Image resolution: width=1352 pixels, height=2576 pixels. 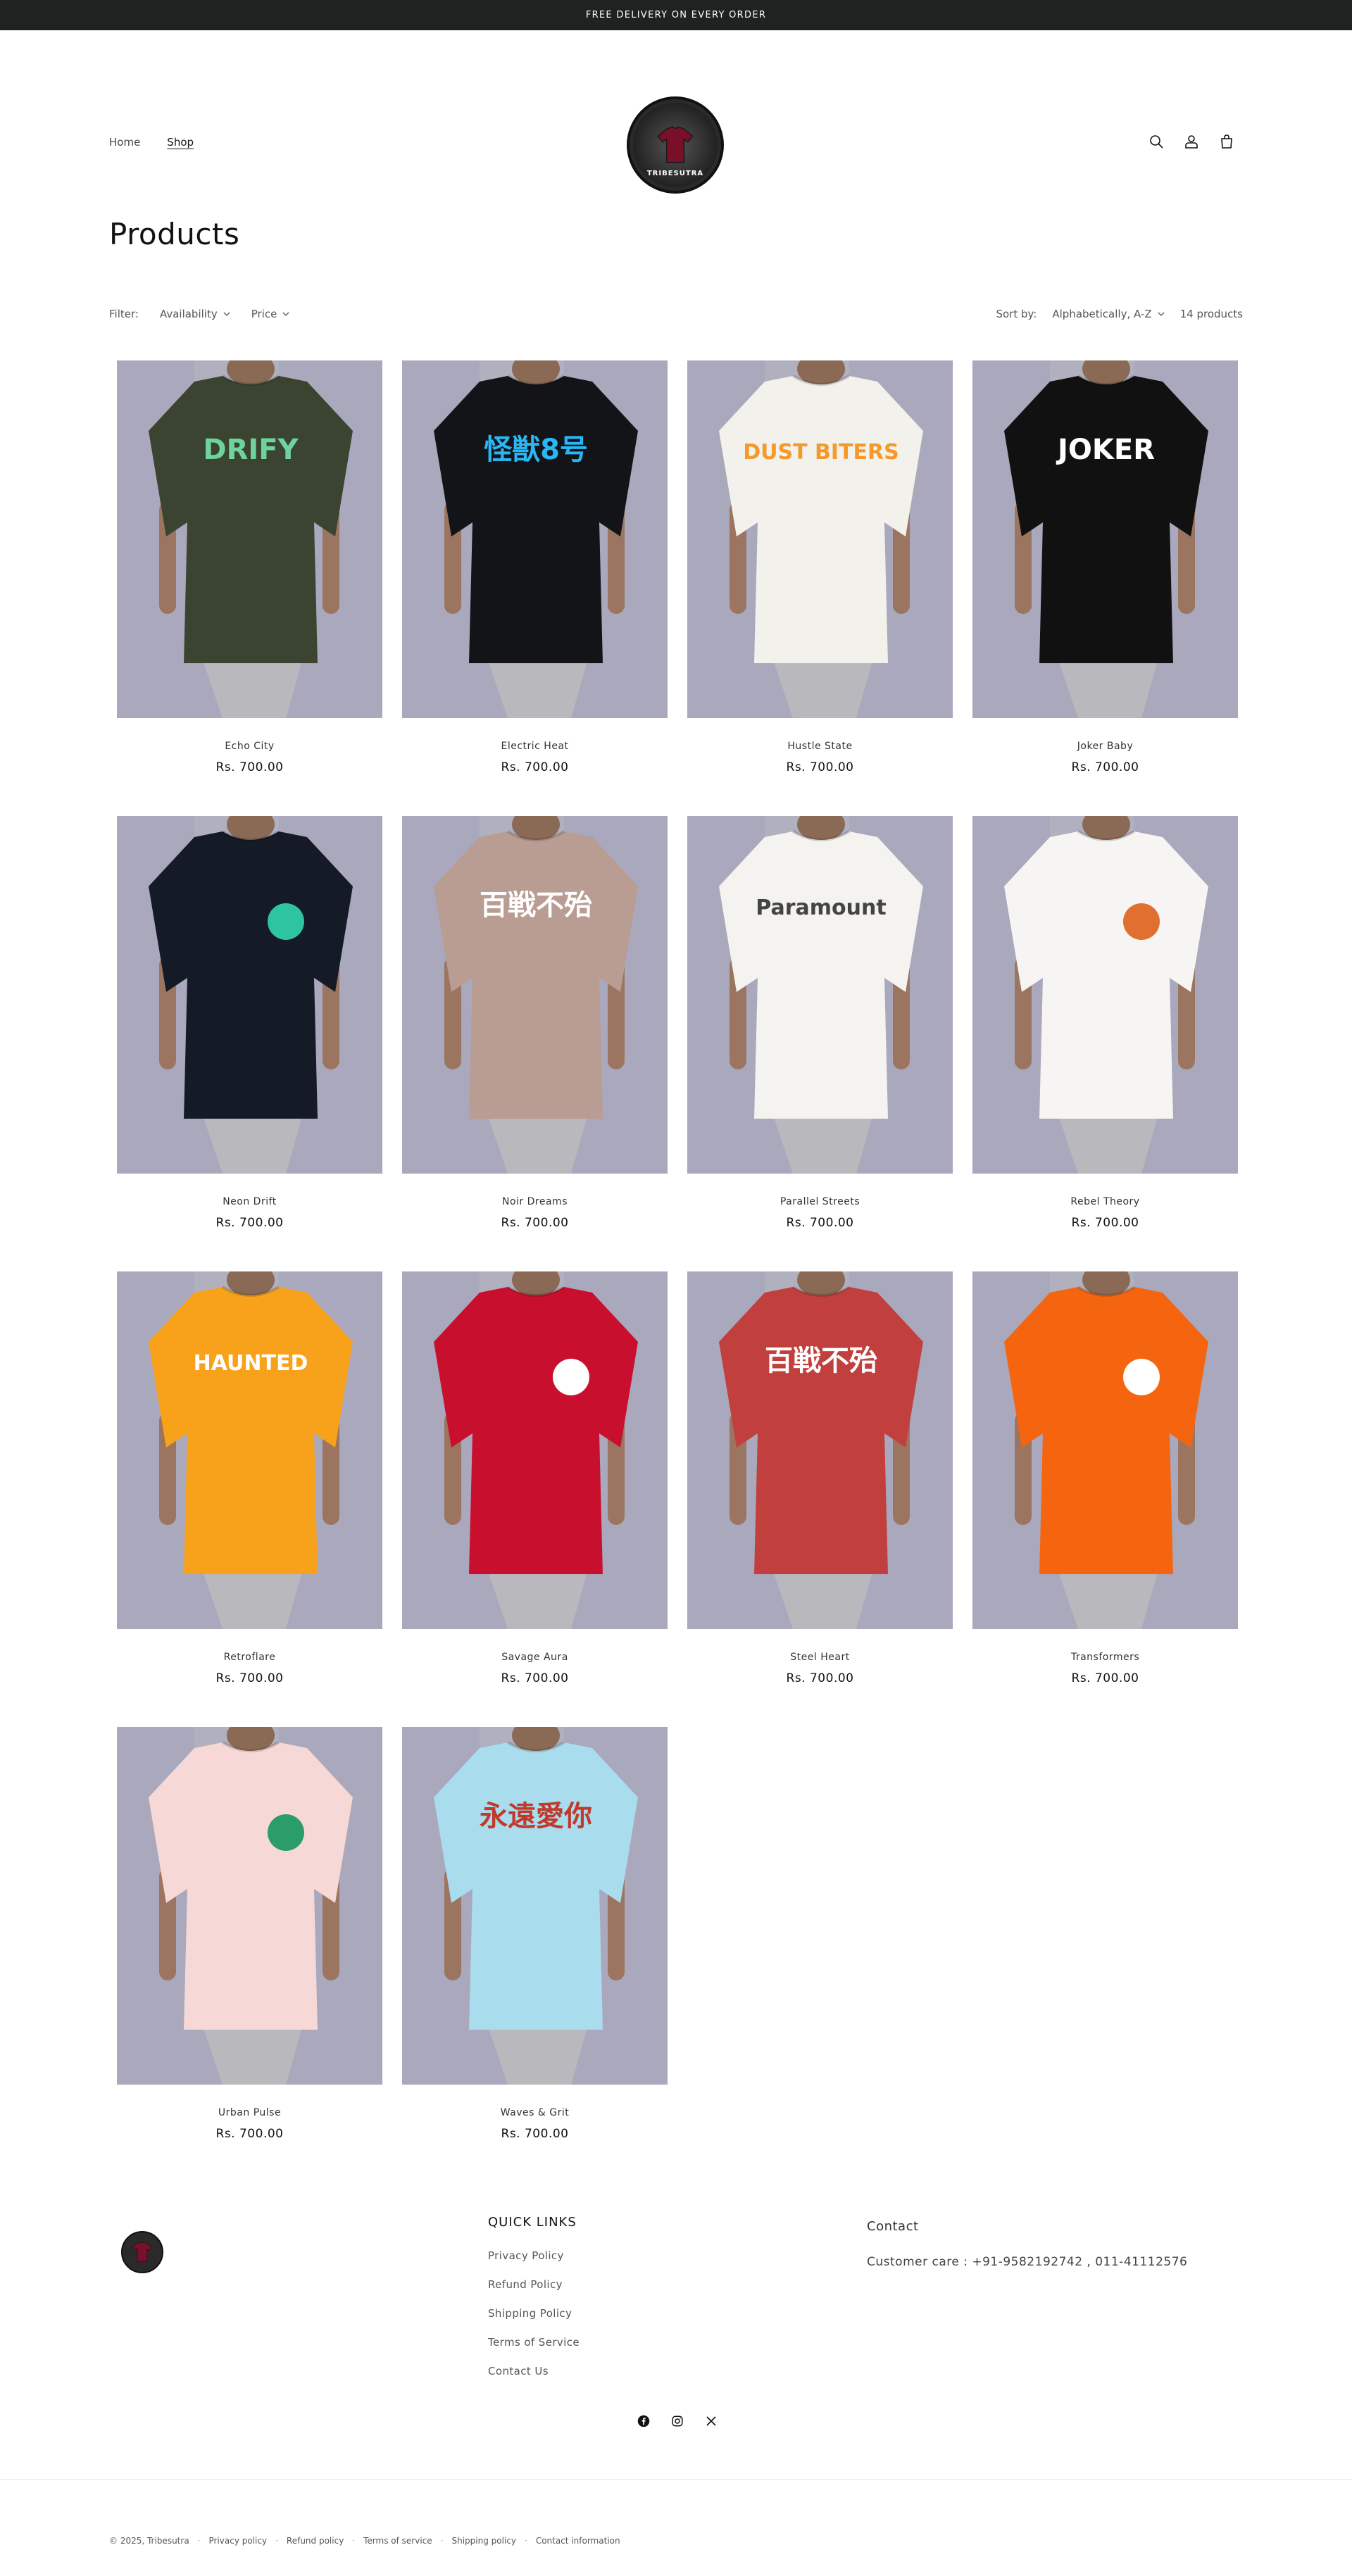 What do you see at coordinates (820, 1202) in the screenshot?
I see `product-name: Parallel Streets` at bounding box center [820, 1202].